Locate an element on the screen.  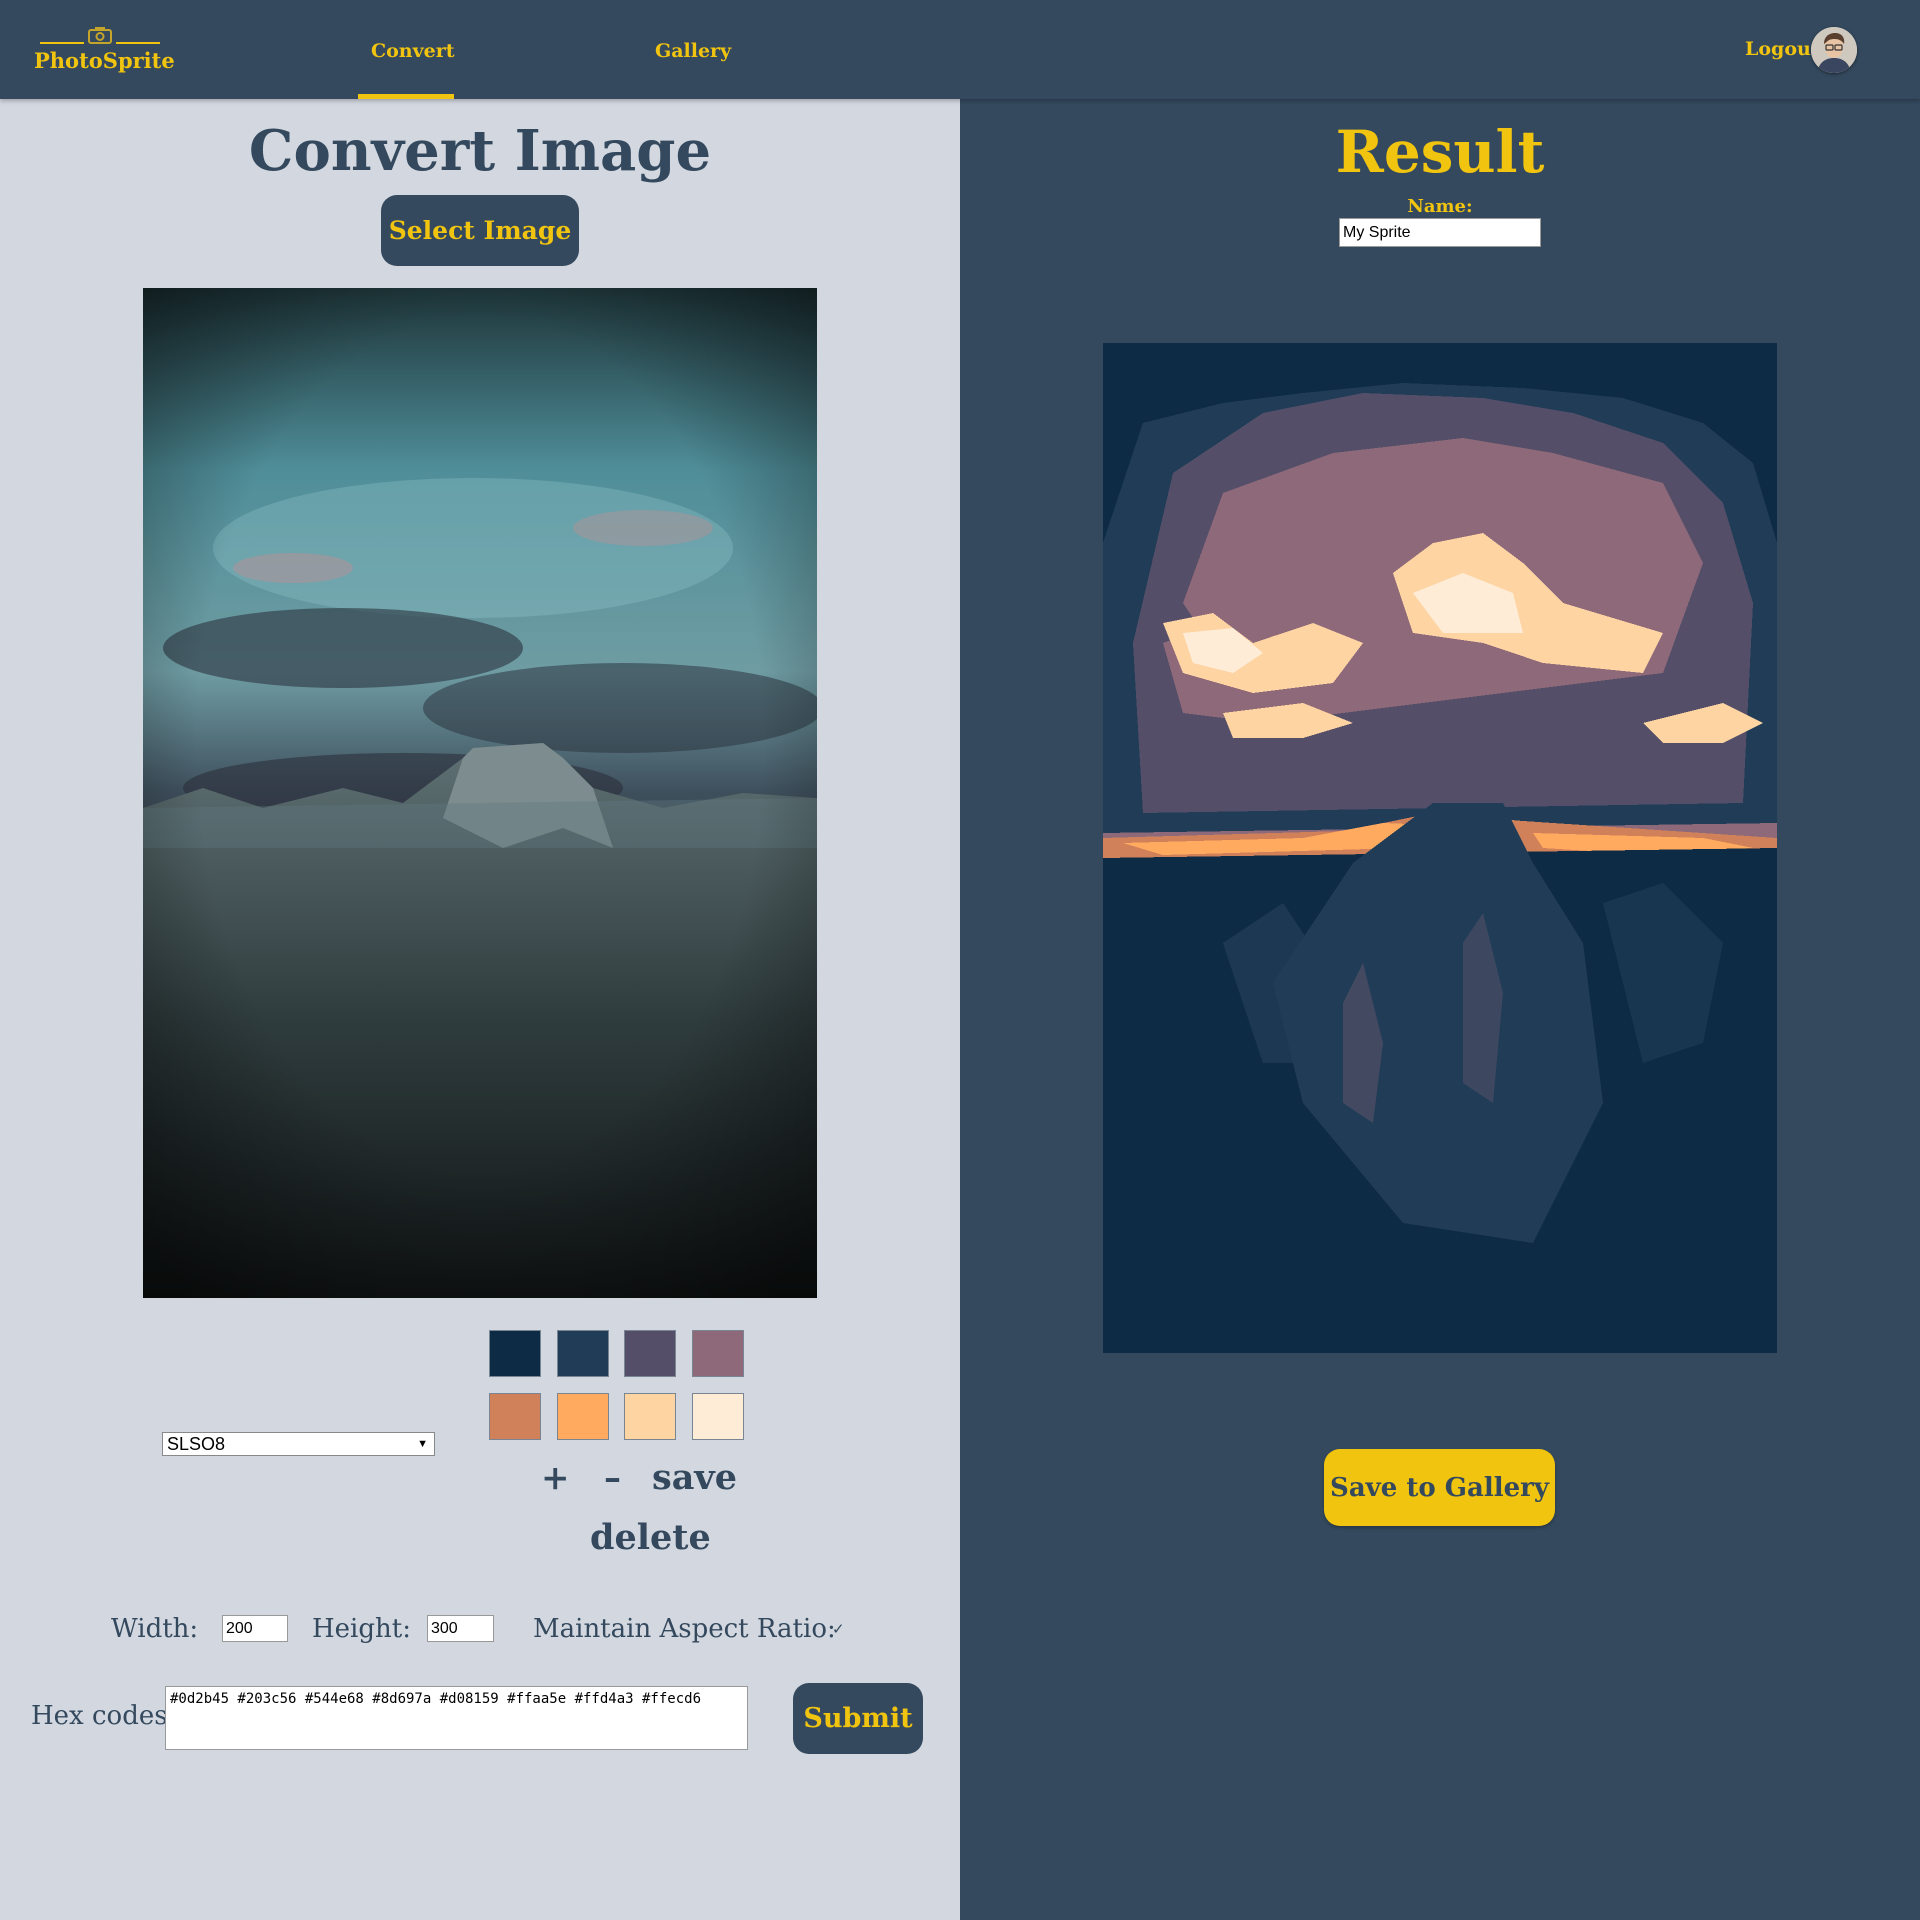
save-to-gallery-button: Save to Gallery is located at coordinates (1439, 1487).